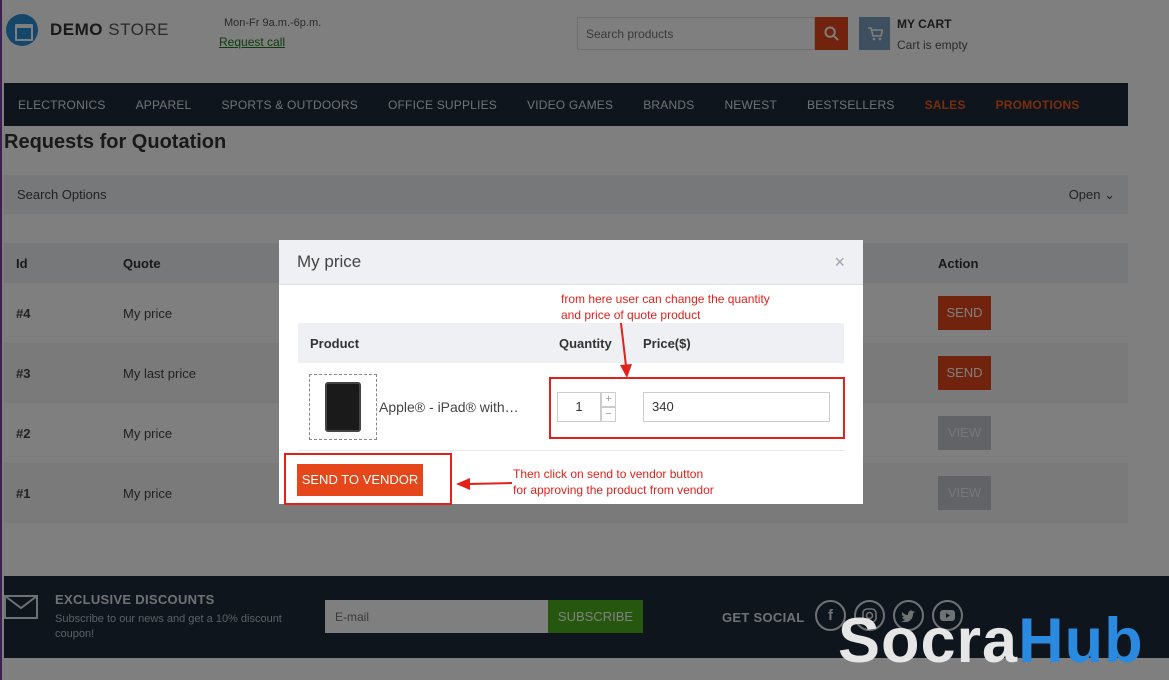  Describe the element at coordinates (697, 408) in the screenshot. I see `annotation-highlight-qty-price` at that location.